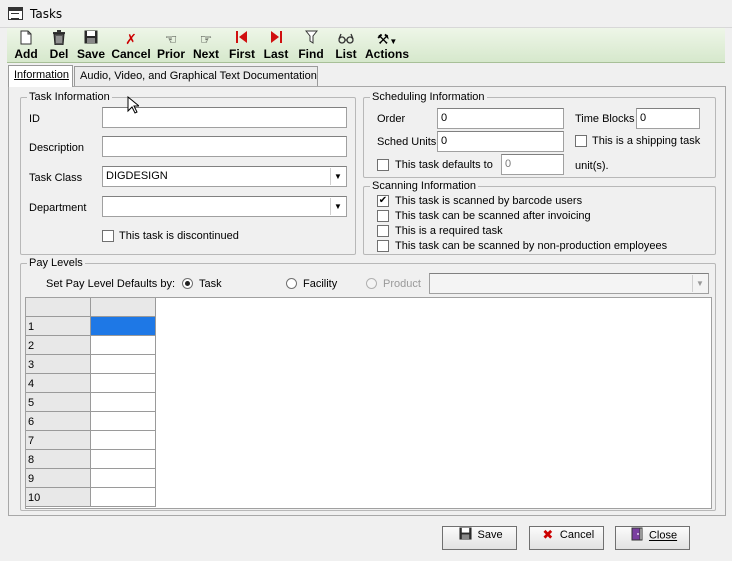 Image resolution: width=732 pixels, height=561 pixels. Describe the element at coordinates (479, 538) in the screenshot. I see `save-button: Save` at that location.